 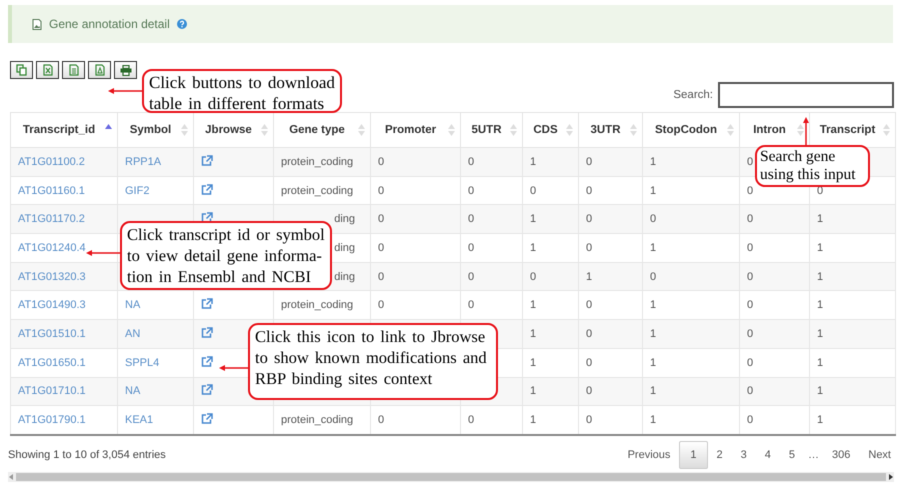 What do you see at coordinates (806, 95) in the screenshot?
I see `search-field` at bounding box center [806, 95].